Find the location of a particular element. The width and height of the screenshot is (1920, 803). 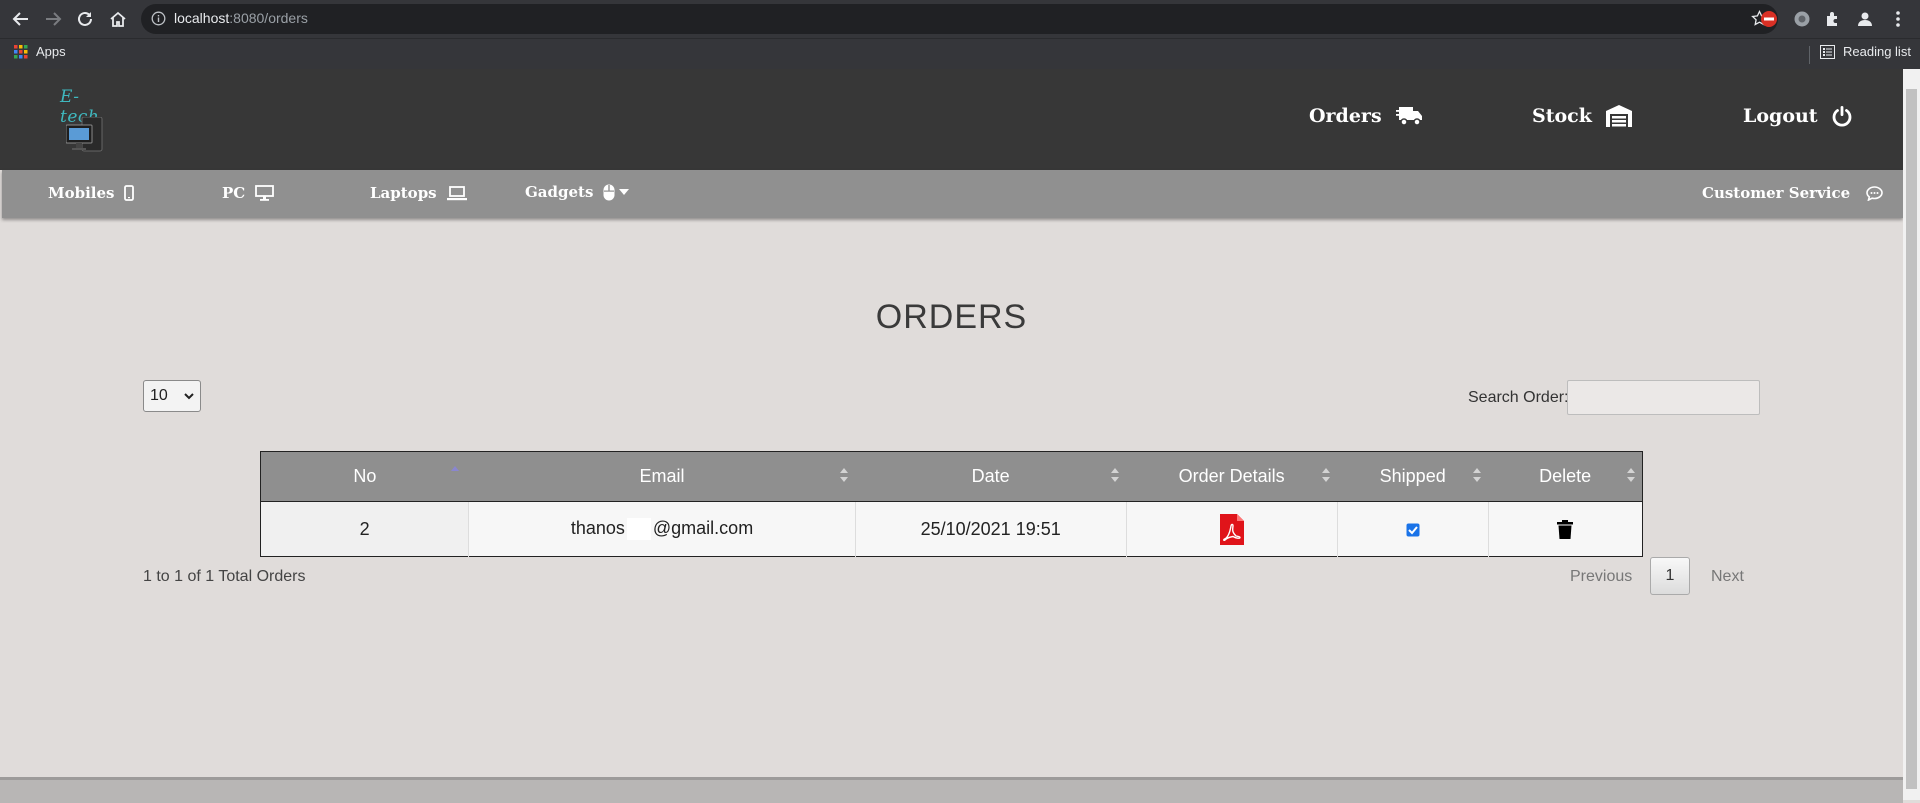

cell-shipped is located at coordinates (1413, 529).